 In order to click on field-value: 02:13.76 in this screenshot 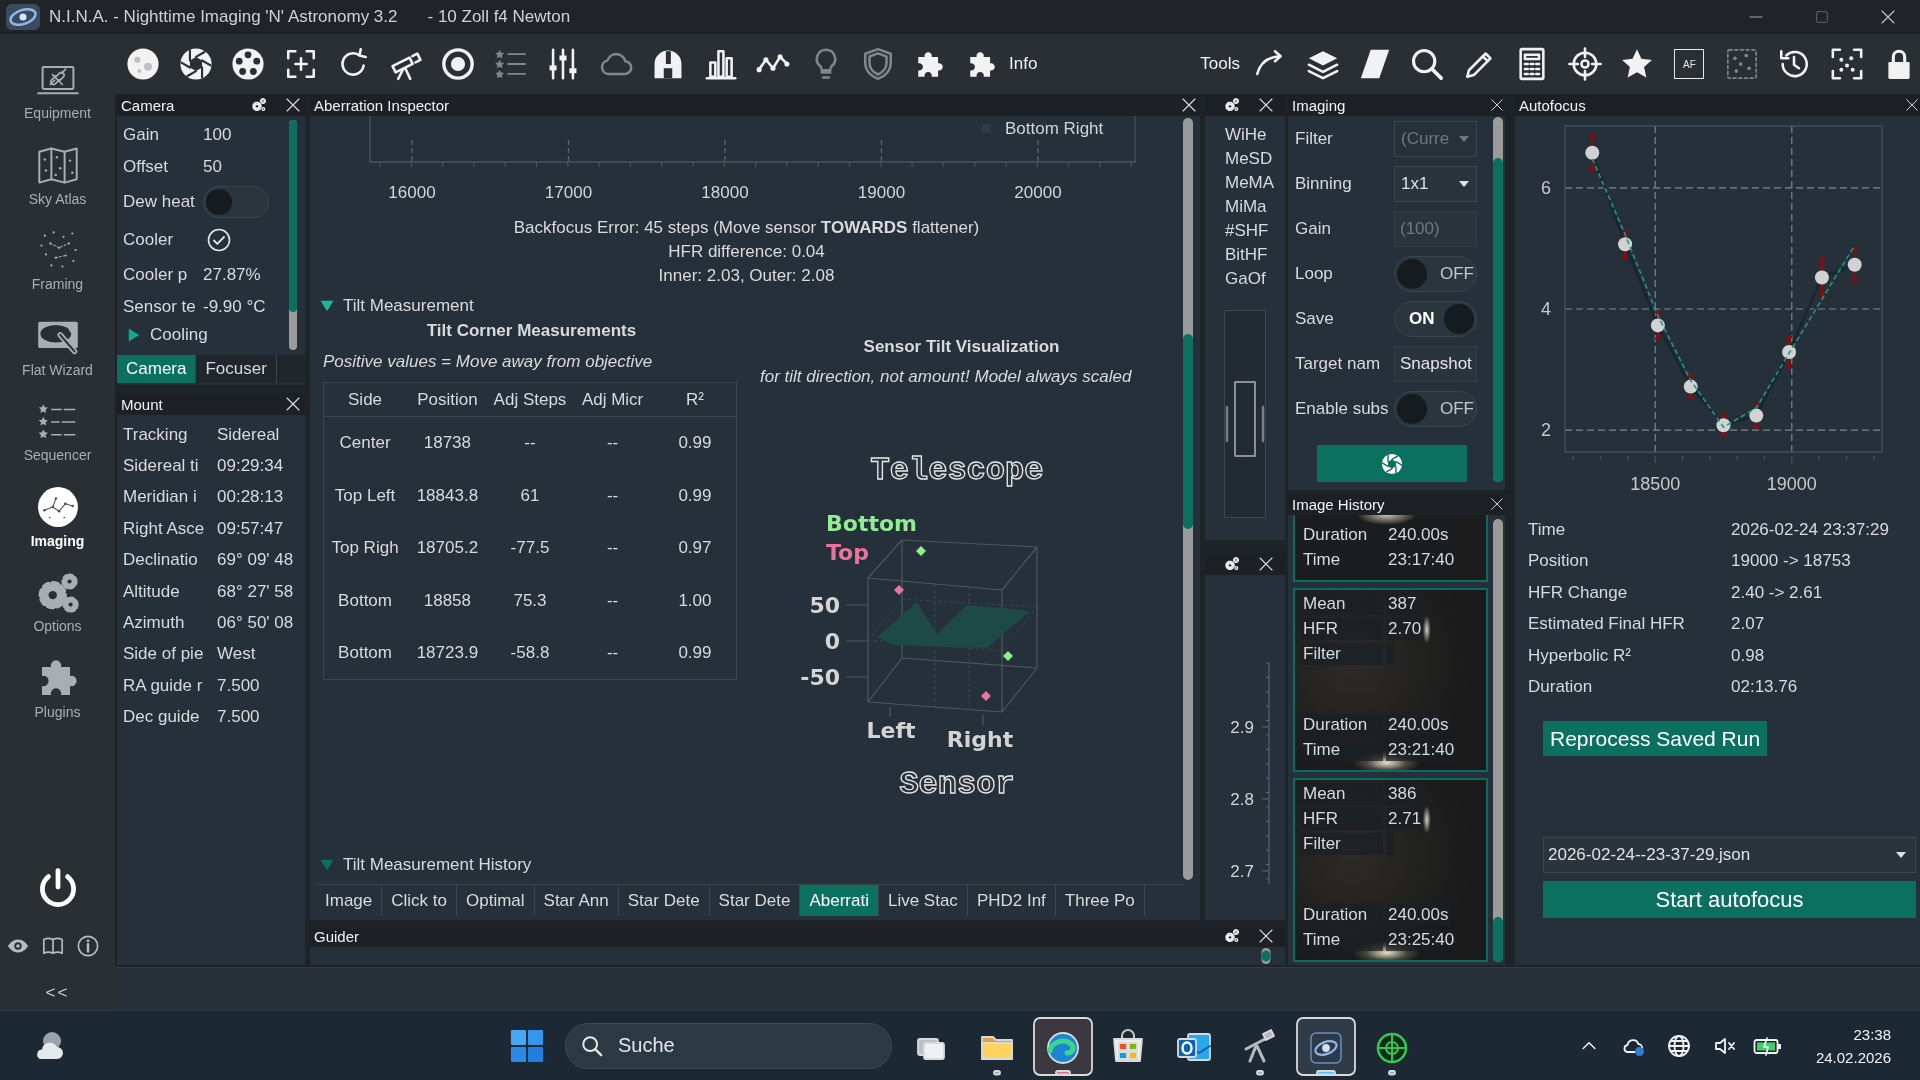, I will do `click(1764, 687)`.